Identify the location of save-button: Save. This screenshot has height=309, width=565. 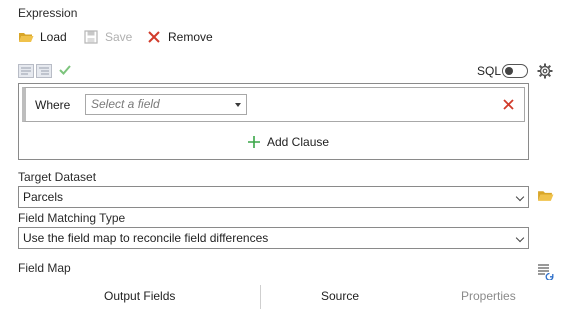
(107, 37).